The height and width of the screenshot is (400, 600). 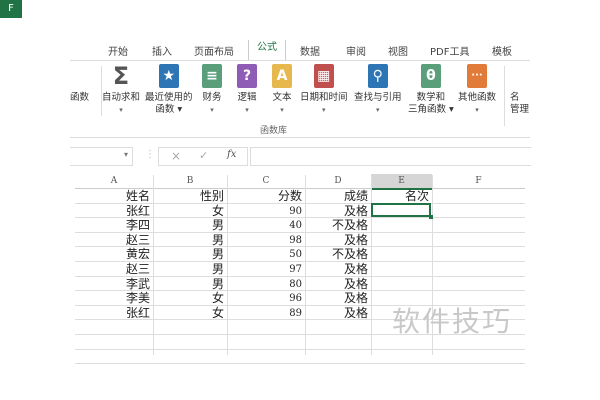 I want to click on text-book-icon: A, so click(x=282, y=76).